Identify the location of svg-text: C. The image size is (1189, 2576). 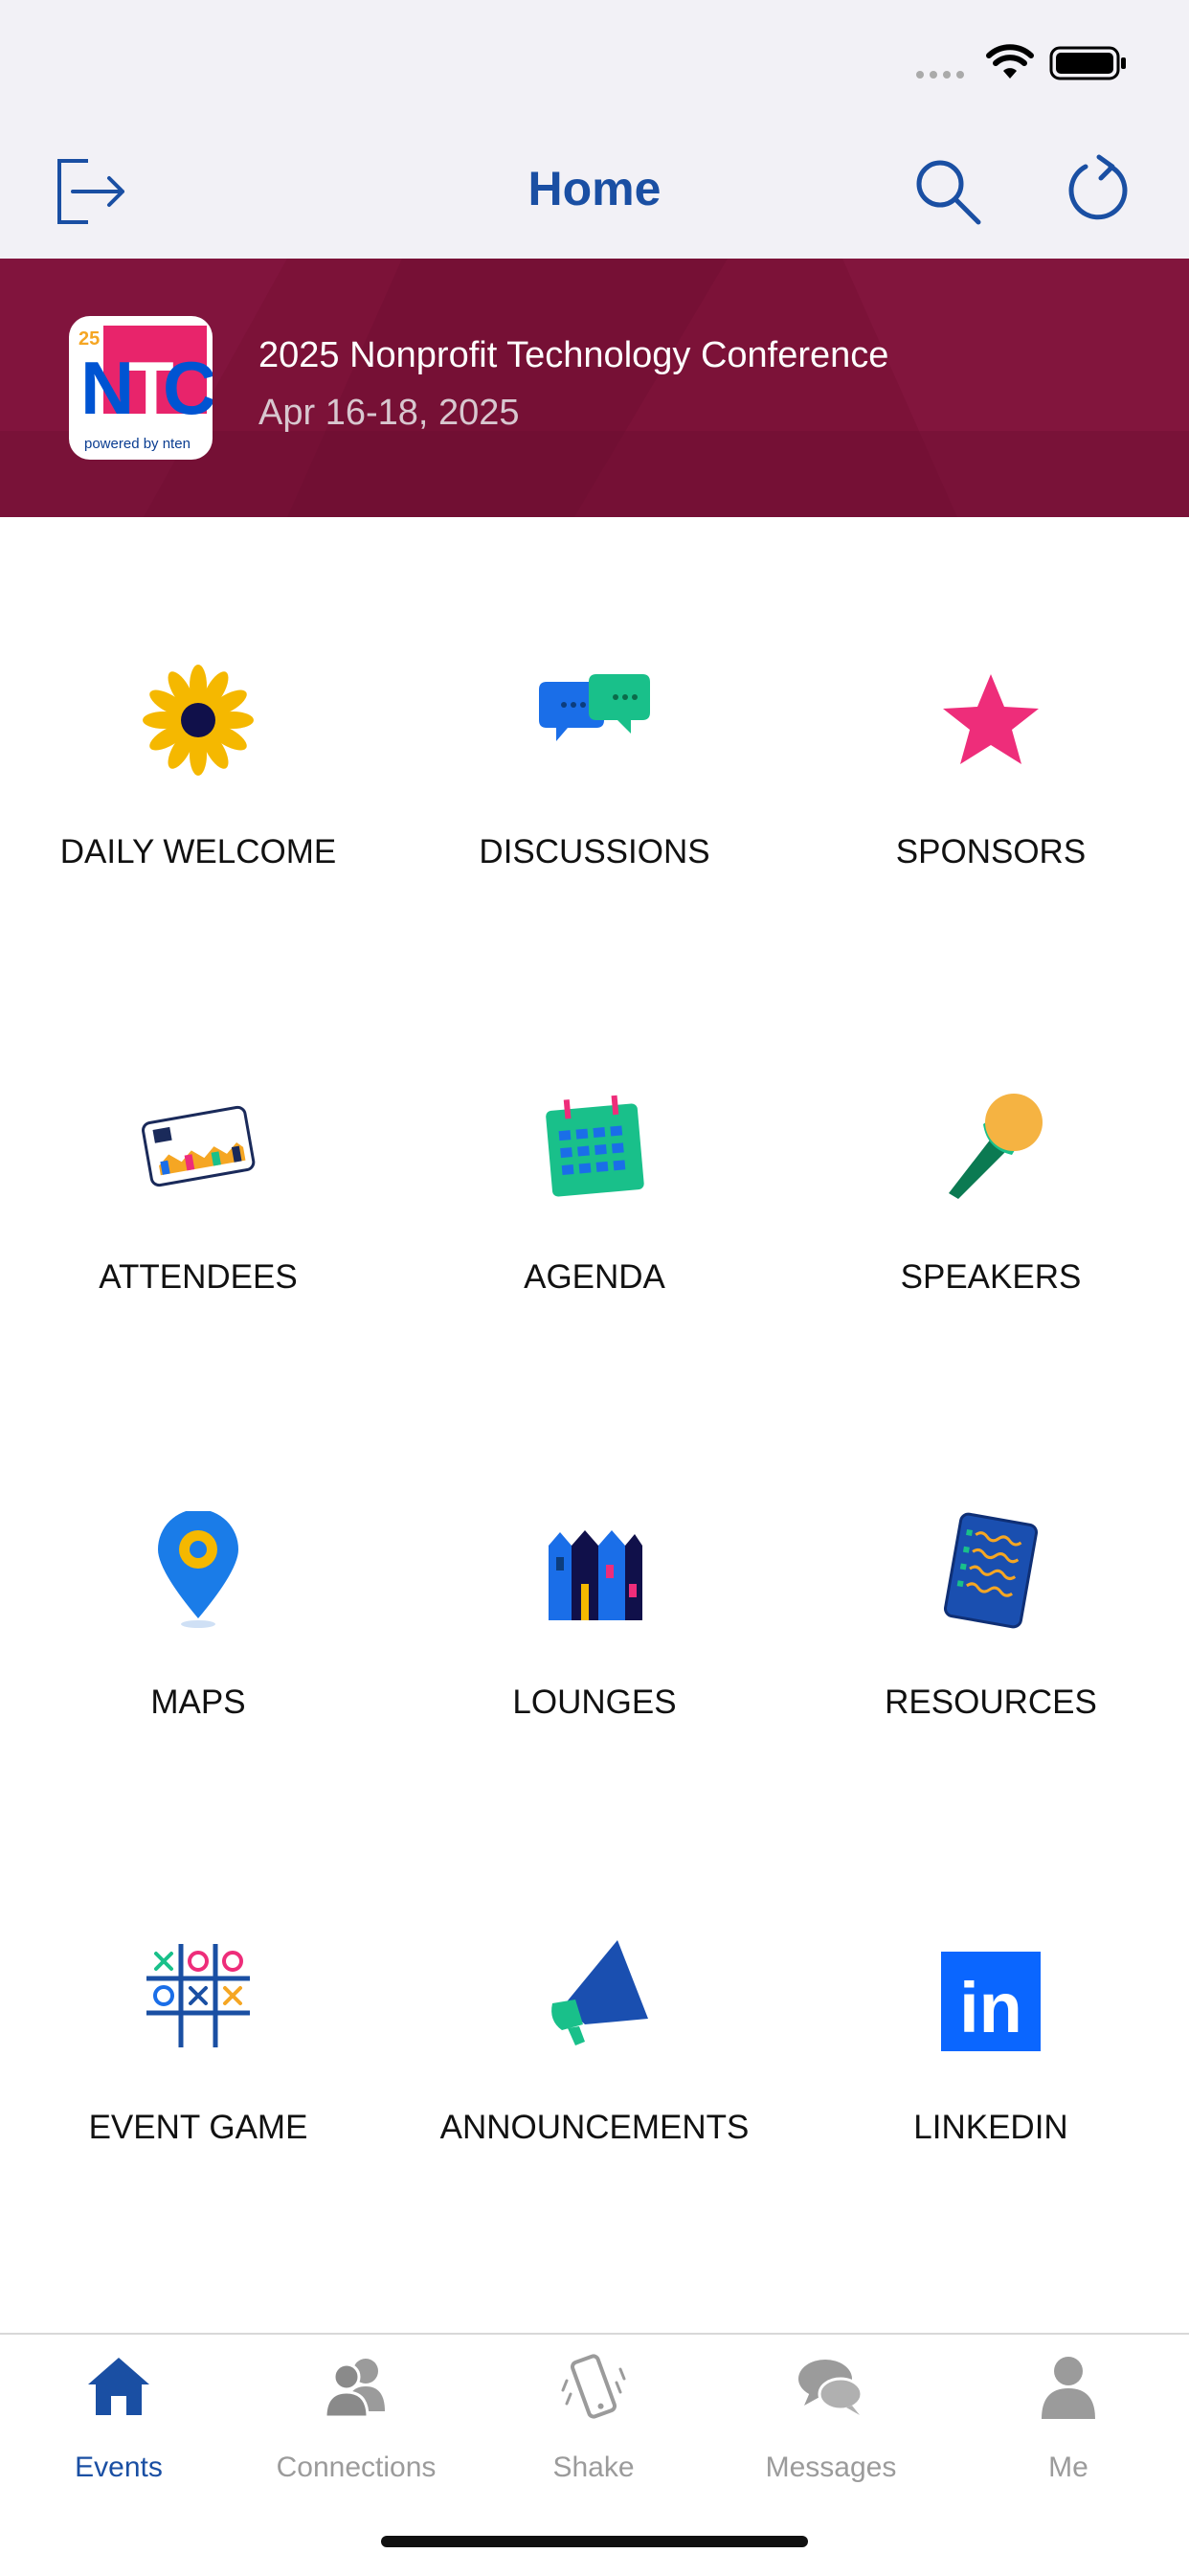
(188, 388).